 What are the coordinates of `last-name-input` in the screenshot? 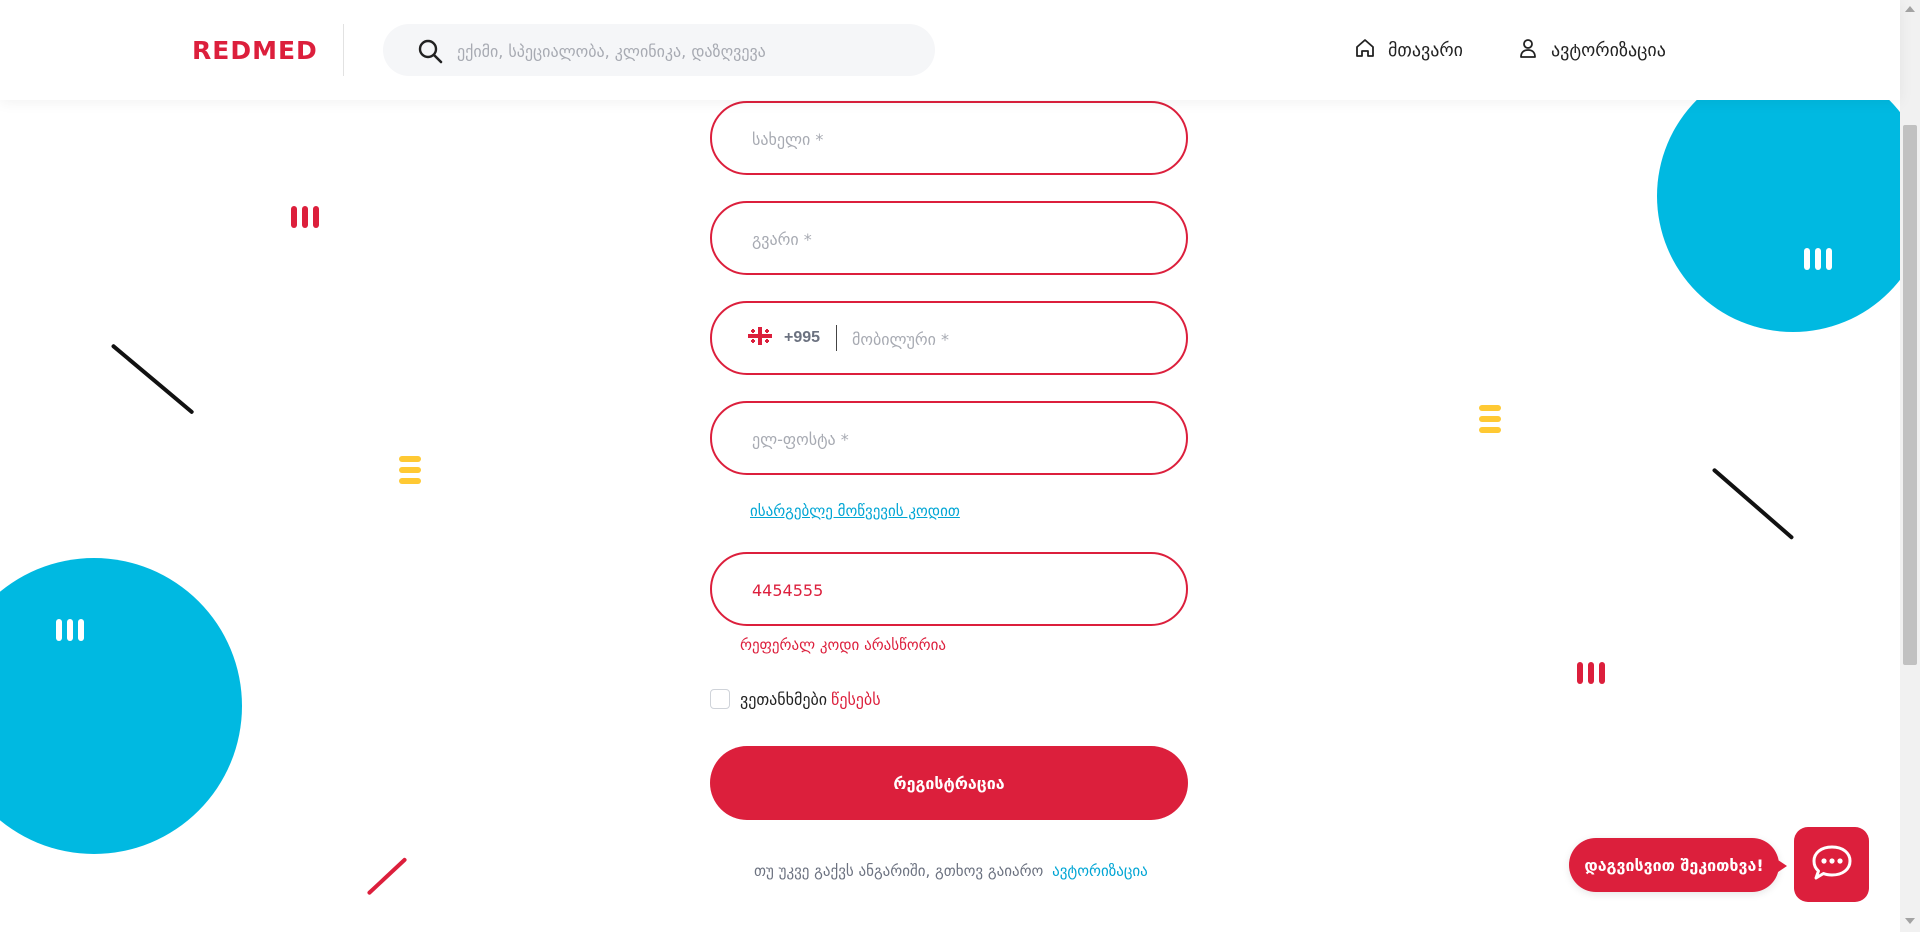 It's located at (952, 239).